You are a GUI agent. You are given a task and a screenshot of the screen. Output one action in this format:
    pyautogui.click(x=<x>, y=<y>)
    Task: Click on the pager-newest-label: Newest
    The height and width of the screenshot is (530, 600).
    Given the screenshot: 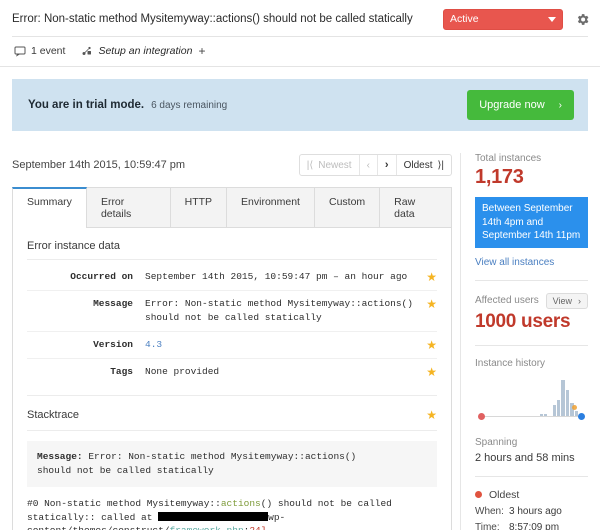 What is the action you would take?
    pyautogui.click(x=335, y=165)
    